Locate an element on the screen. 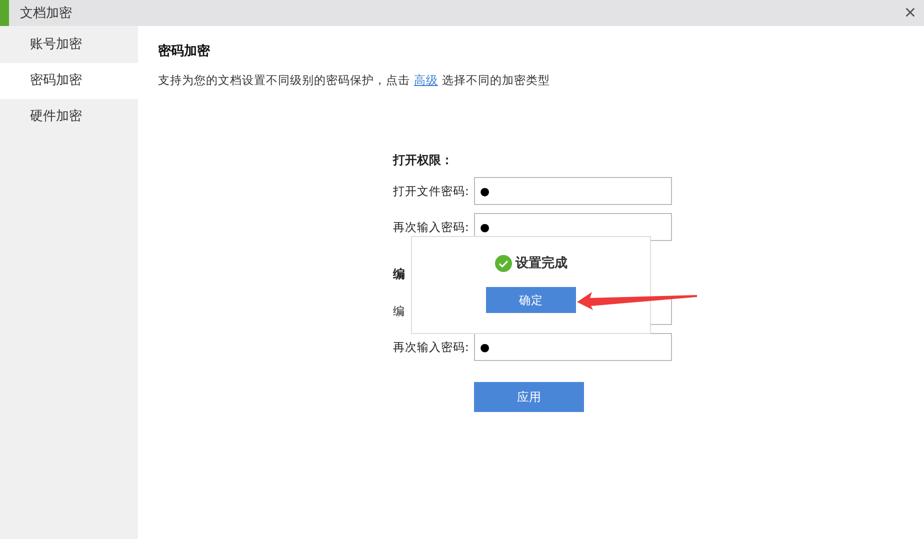 The height and width of the screenshot is (539, 924). confirm-button: 确定 is located at coordinates (531, 300).